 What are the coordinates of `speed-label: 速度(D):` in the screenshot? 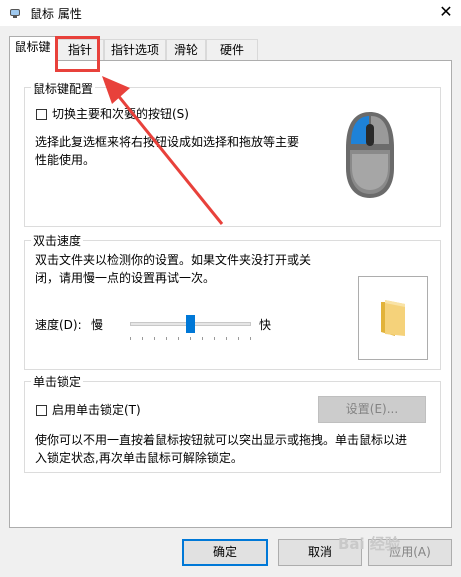 It's located at (58, 325).